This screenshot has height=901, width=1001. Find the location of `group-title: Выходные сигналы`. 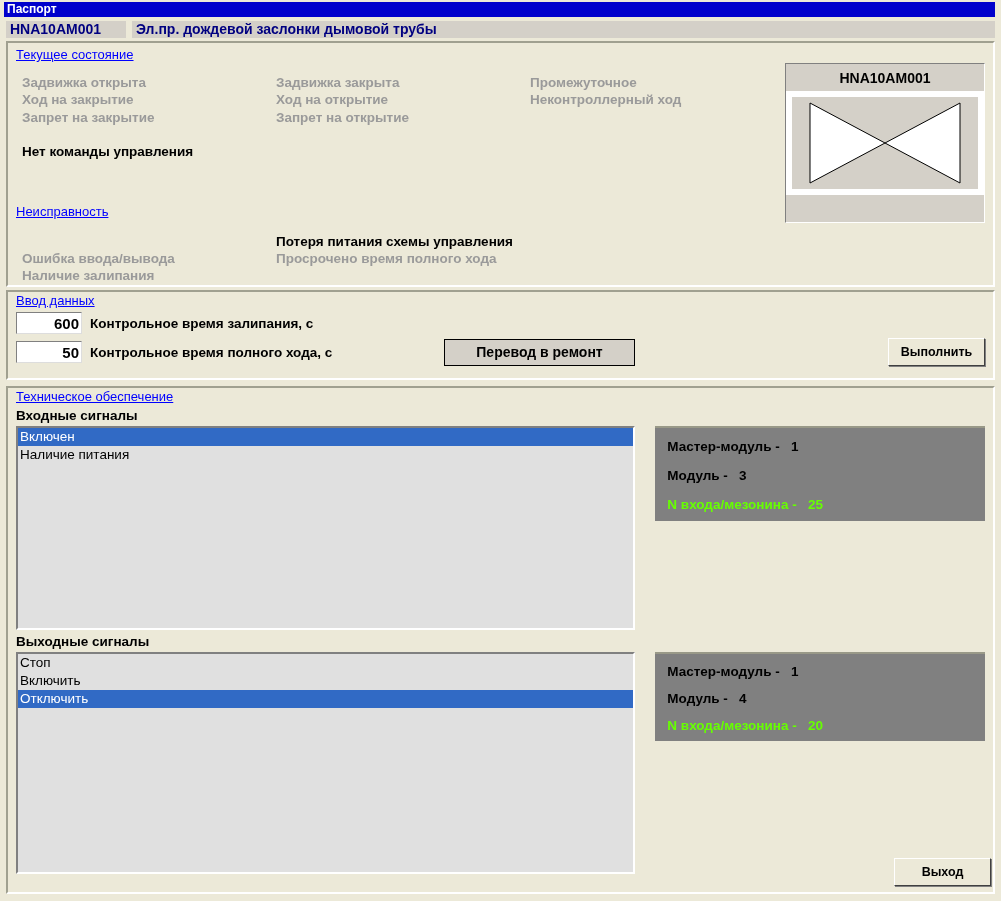

group-title: Выходные сигналы is located at coordinates (83, 641).